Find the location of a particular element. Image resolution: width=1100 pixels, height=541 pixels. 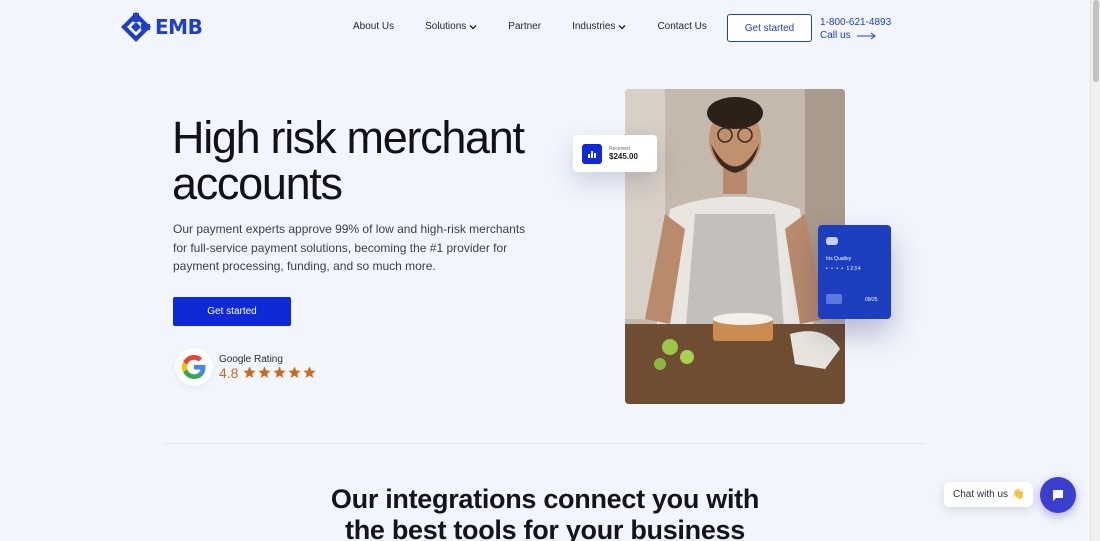

nav-label: Industries is located at coordinates (594, 26).